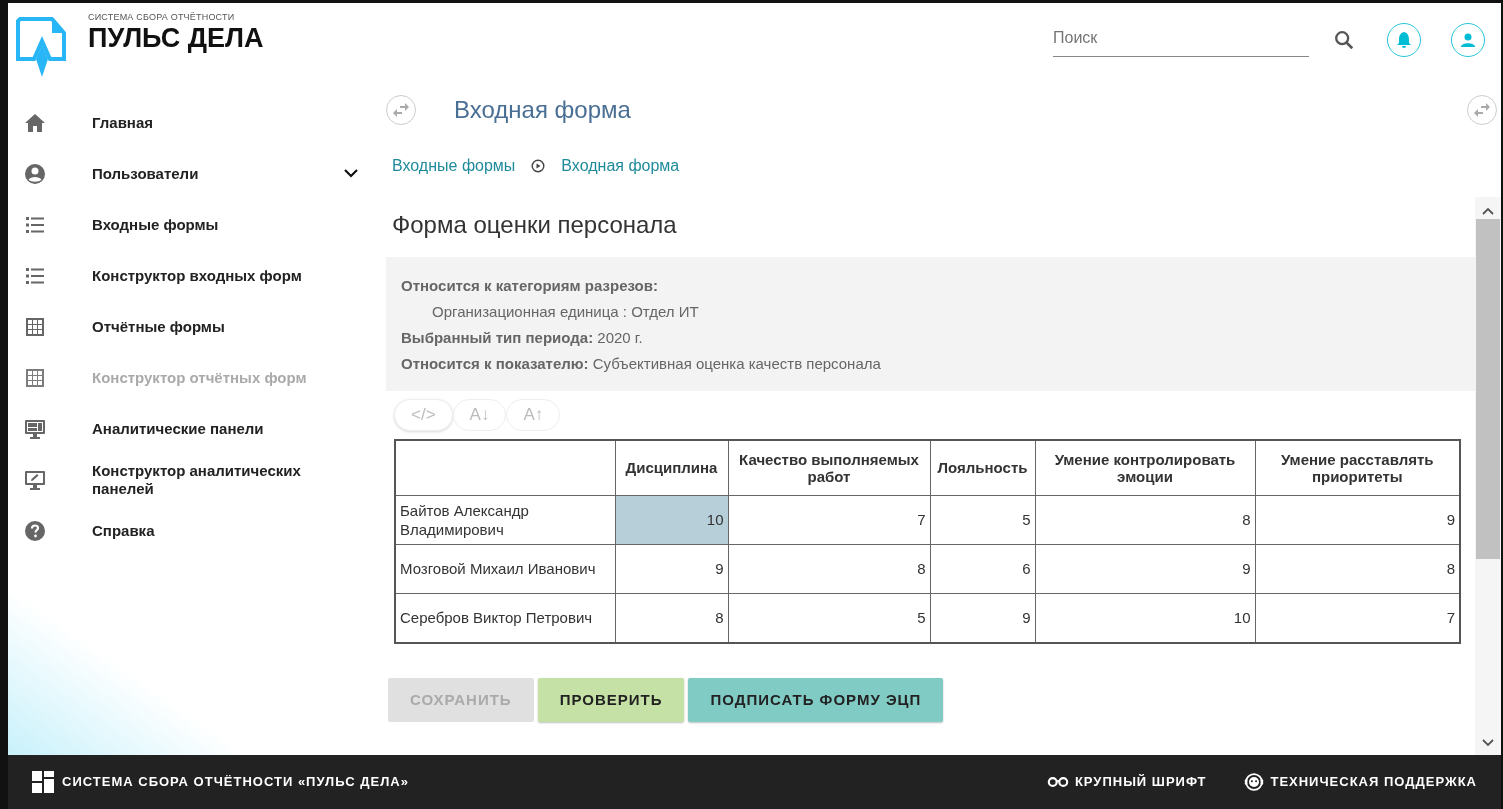 Image resolution: width=1503 pixels, height=809 pixels. I want to click on value-cell: 7, so click(829, 520).